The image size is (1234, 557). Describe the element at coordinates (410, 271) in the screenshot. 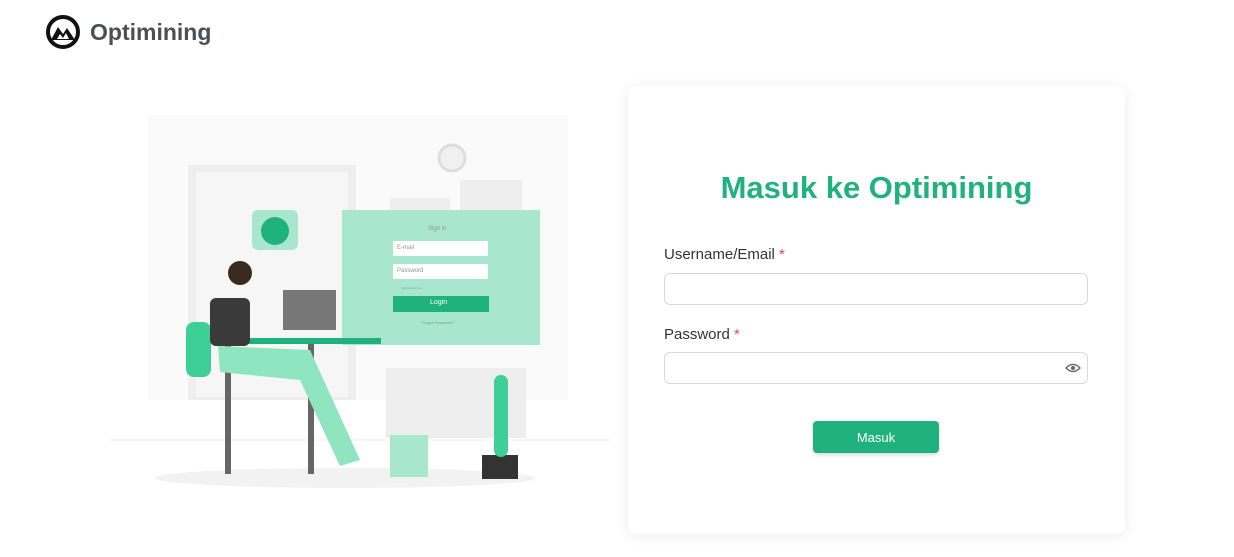

I see `illus-password: Password` at that location.